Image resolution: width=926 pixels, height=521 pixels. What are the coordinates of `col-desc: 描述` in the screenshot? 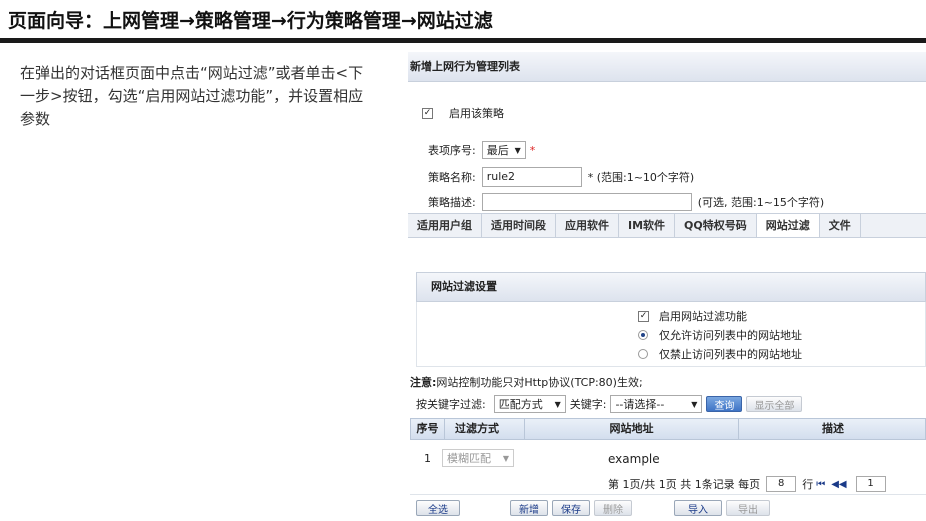 It's located at (833, 428).